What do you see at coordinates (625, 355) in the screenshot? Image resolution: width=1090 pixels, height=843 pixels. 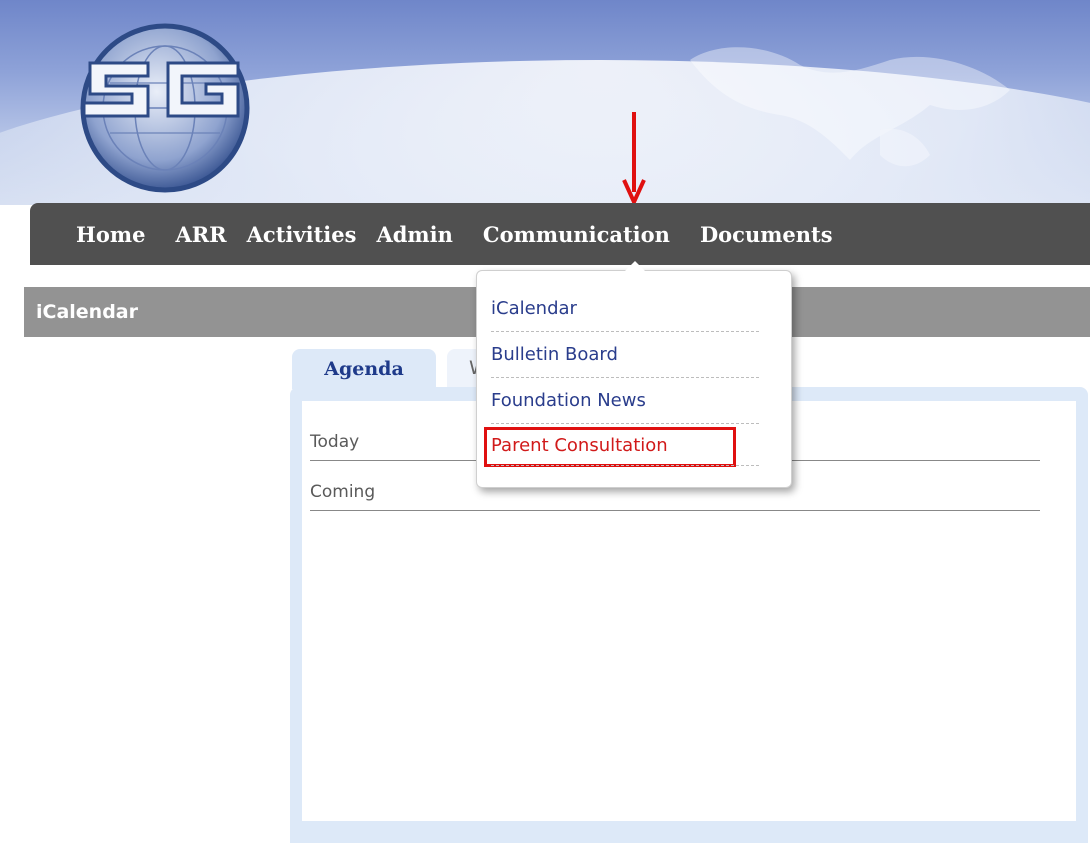 I see `dropdown-item-bulletin-board: Bulletin Board` at bounding box center [625, 355].